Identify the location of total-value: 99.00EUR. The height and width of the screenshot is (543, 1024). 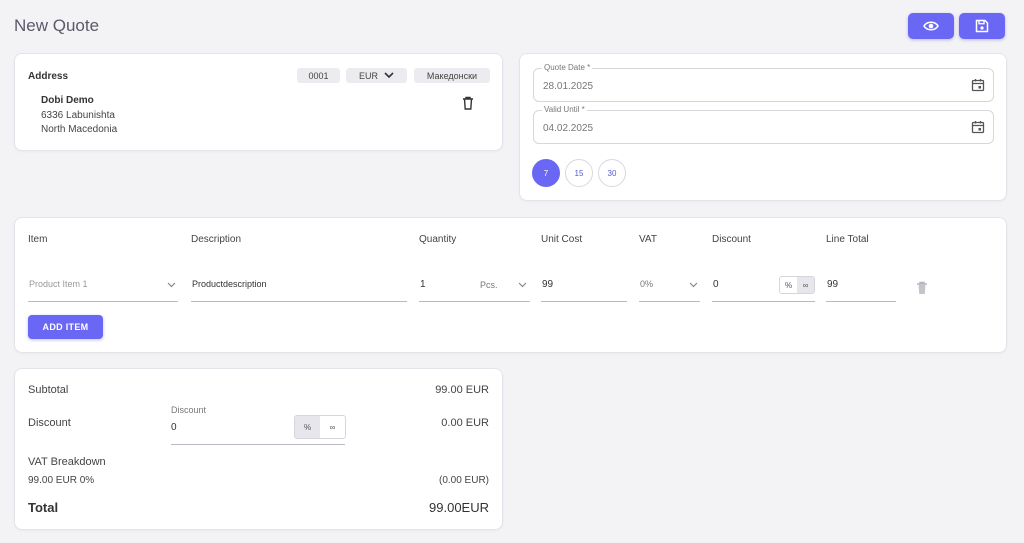
(459, 507).